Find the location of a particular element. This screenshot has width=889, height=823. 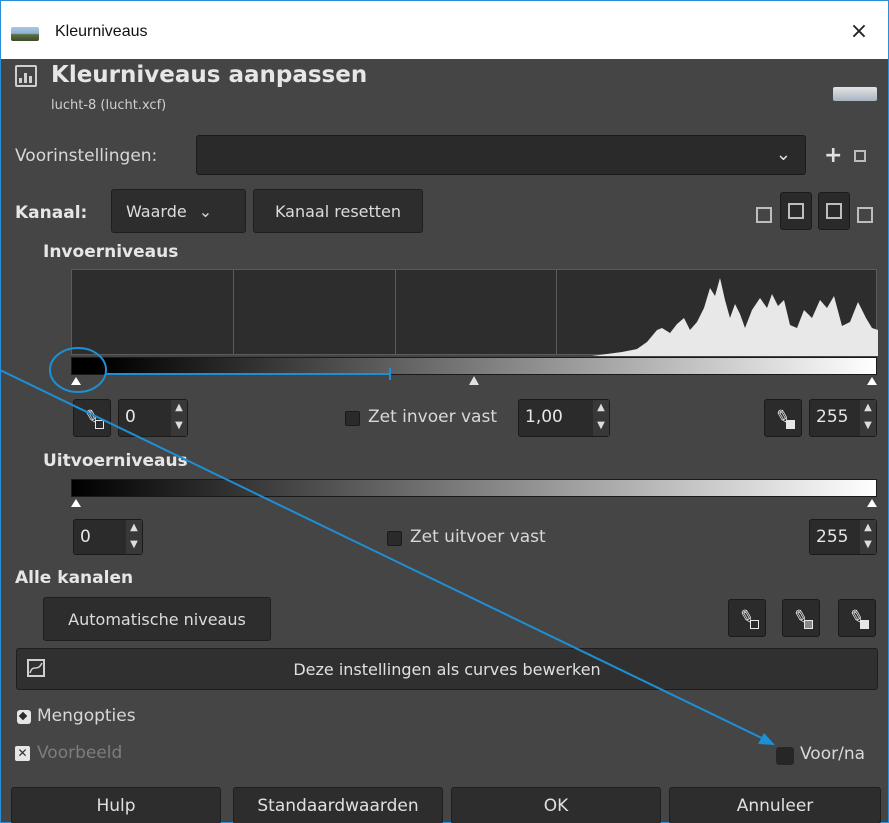

annotation-circle is located at coordinates (78, 370).